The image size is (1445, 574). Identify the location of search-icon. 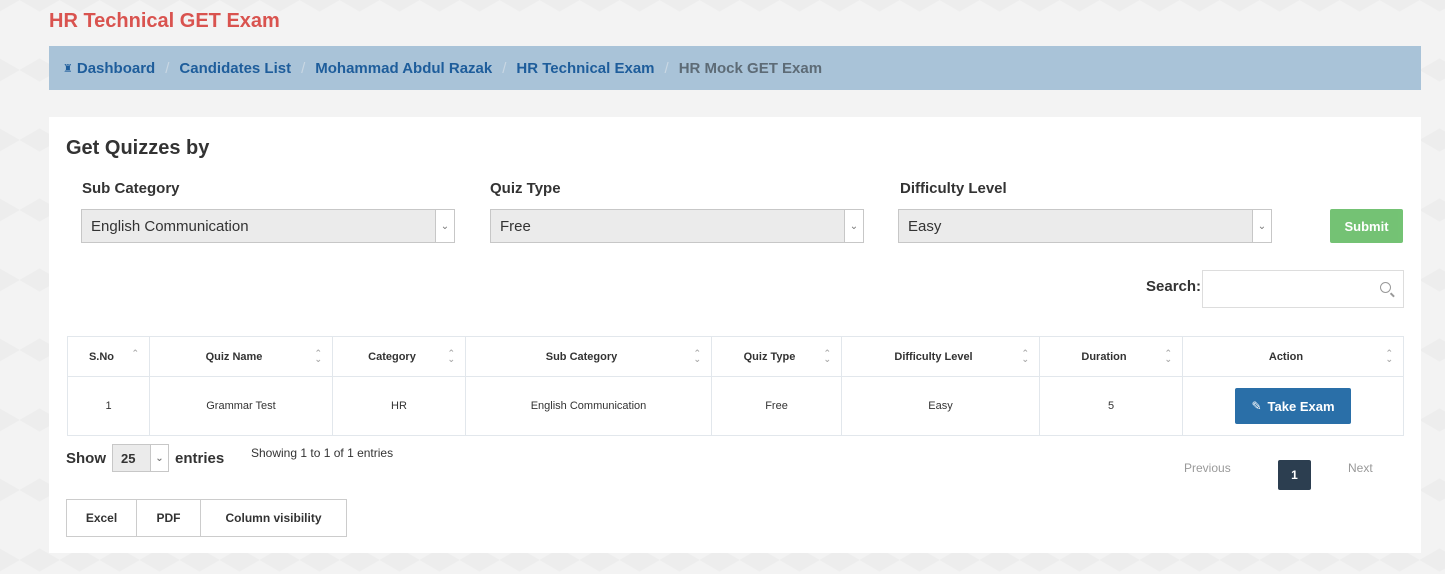
(1385, 287).